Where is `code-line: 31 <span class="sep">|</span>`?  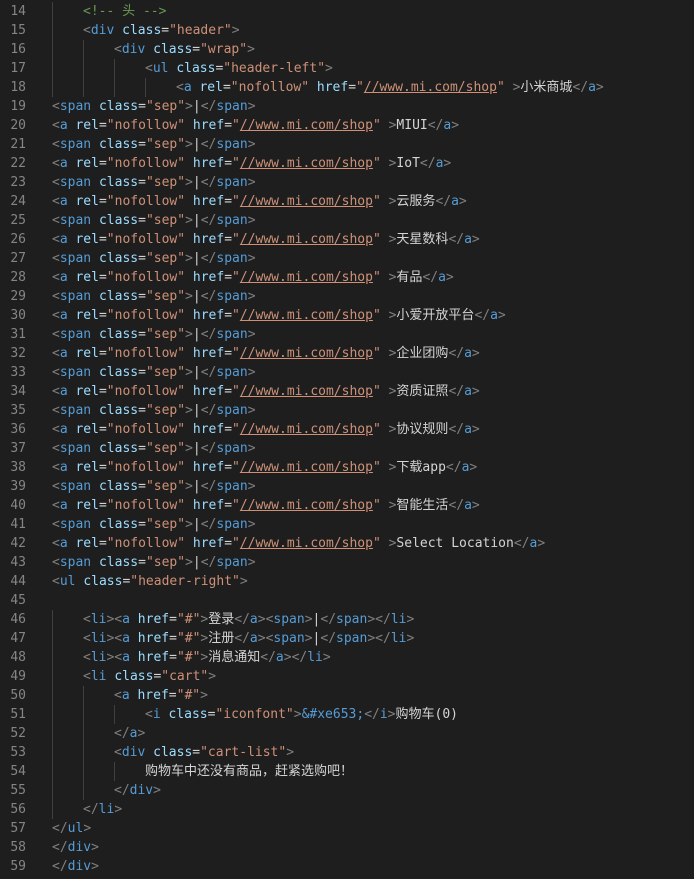
code-line: 31 <span class="sep">|</span> is located at coordinates (347, 334).